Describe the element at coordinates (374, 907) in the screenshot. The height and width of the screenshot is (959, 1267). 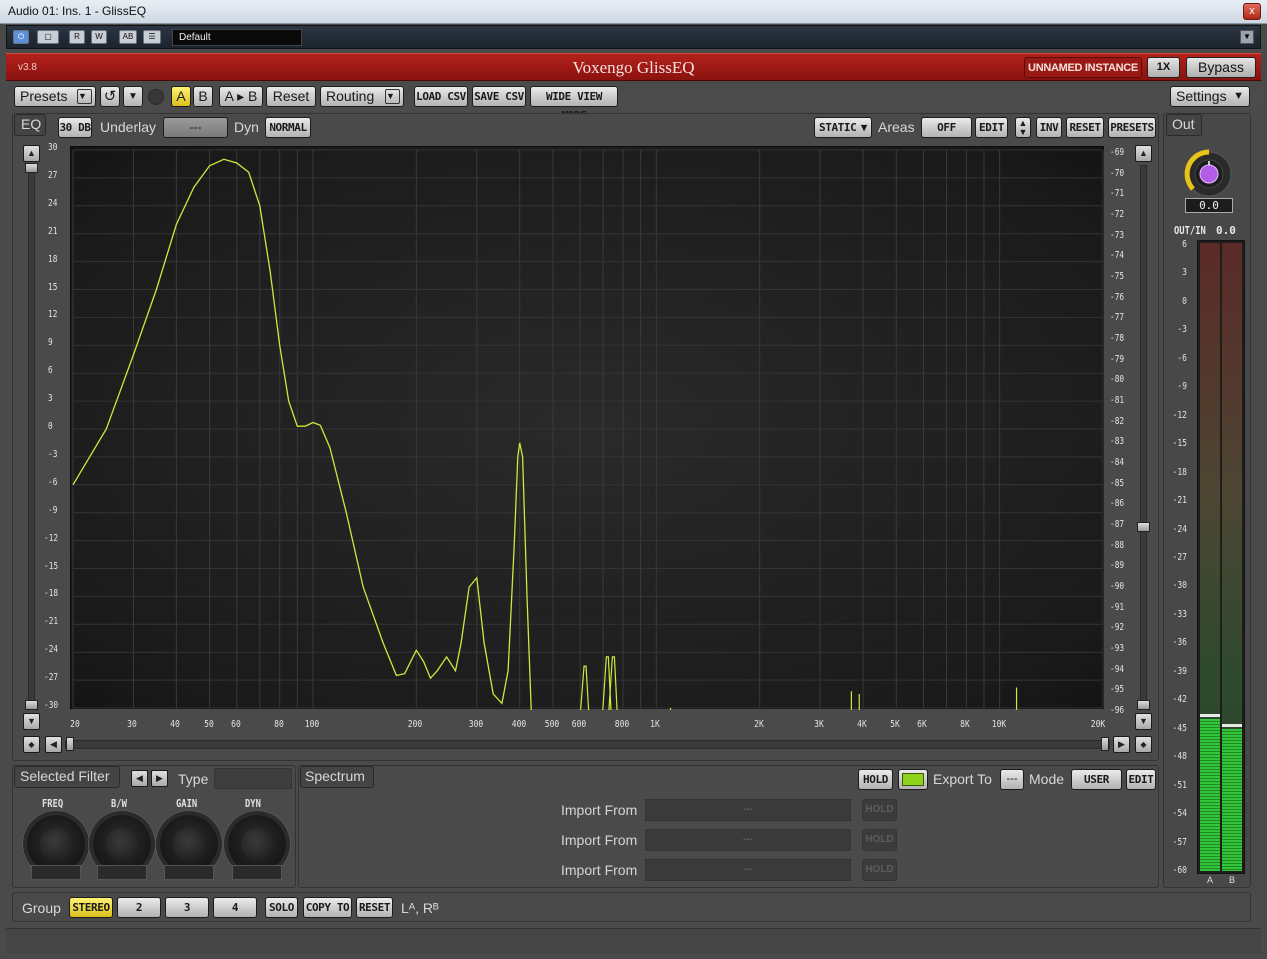
I see `group-reset-button: RESET` at that location.